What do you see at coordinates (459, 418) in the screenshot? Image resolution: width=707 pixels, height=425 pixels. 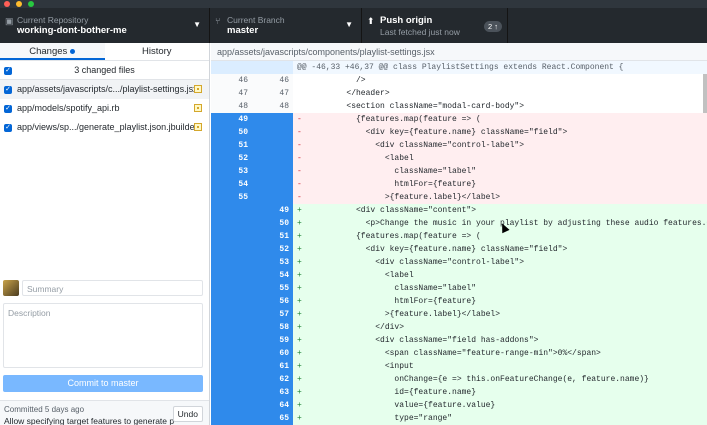 I see `diff-line: 65 + type="range"` at bounding box center [459, 418].